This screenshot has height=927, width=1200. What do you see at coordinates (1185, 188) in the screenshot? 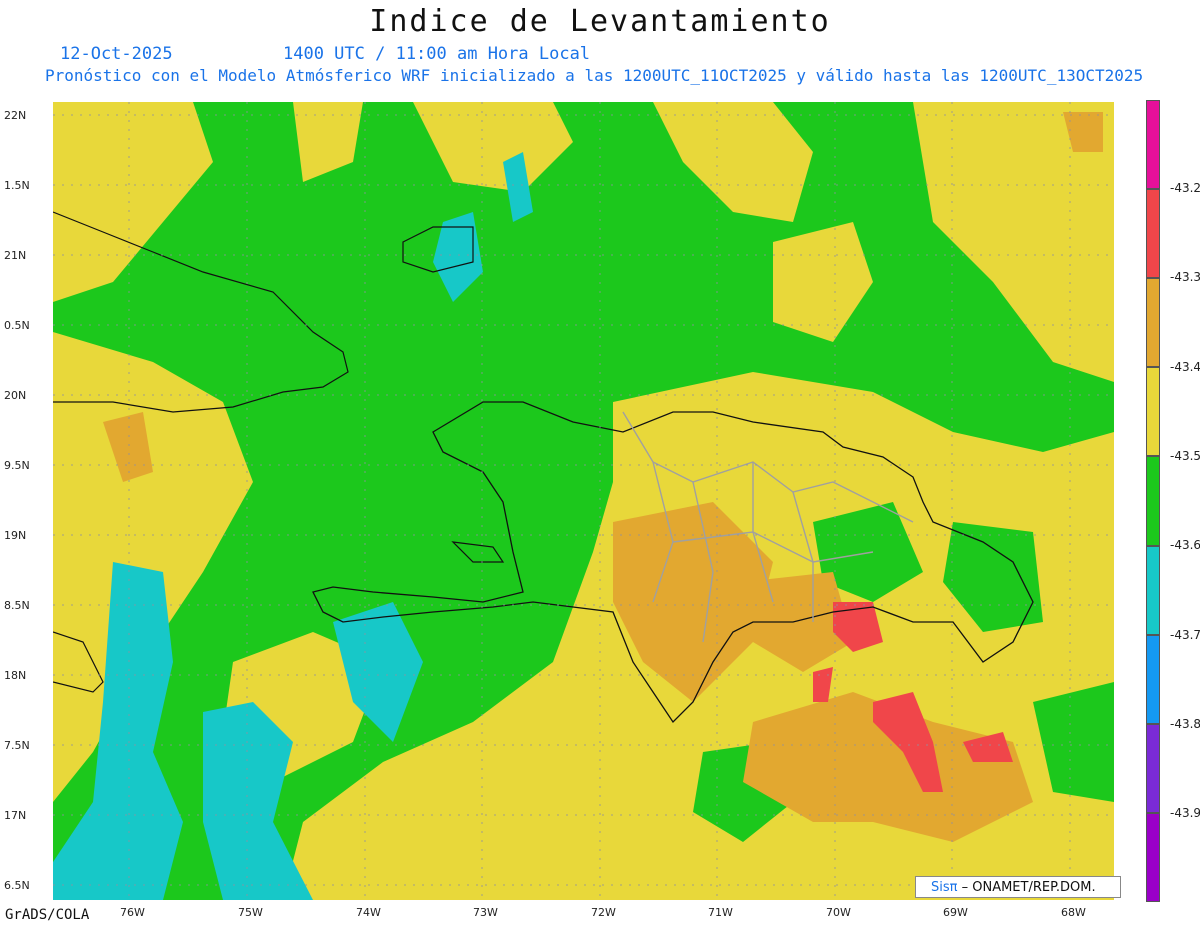
I see `colorbar-label: -43.2` at bounding box center [1185, 188].